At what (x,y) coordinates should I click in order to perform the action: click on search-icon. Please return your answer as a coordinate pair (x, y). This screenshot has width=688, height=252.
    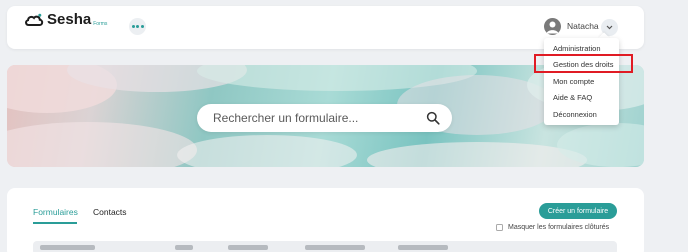
    Looking at the image, I should click on (433, 118).